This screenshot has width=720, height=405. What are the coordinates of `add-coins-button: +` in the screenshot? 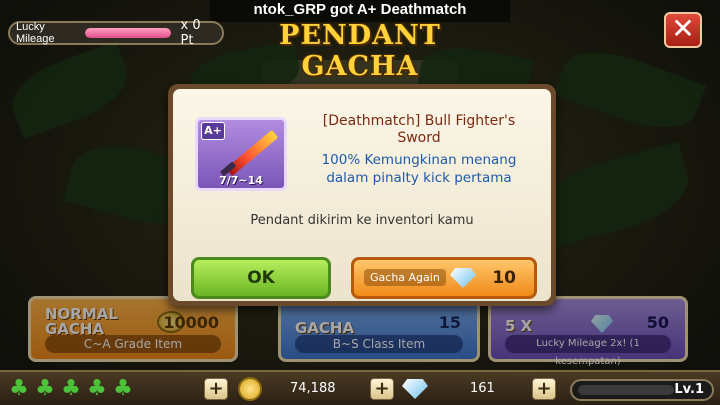 It's located at (382, 389).